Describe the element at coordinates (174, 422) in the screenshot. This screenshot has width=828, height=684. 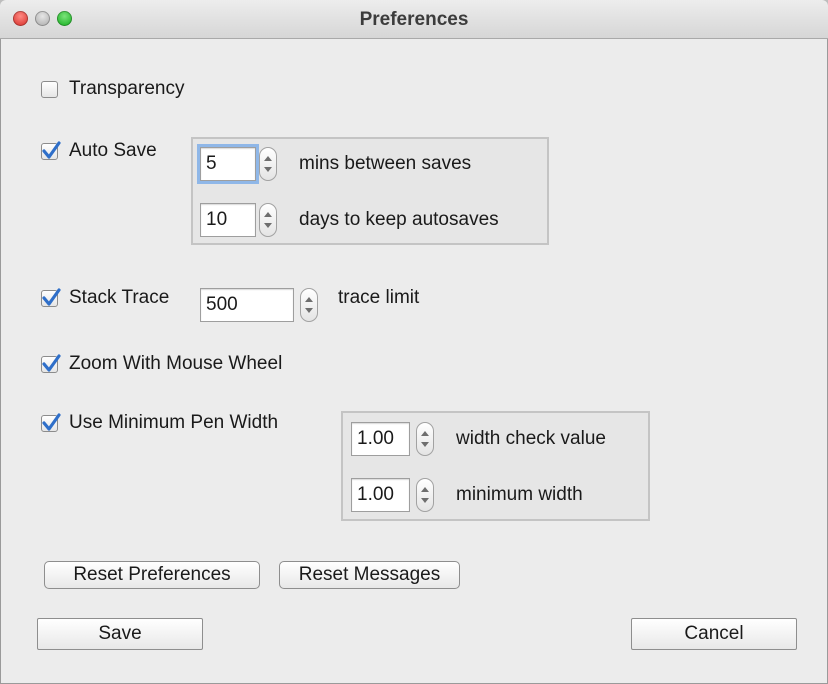
I see `min-pen-width-label: Use Minimum Pen Width` at that location.